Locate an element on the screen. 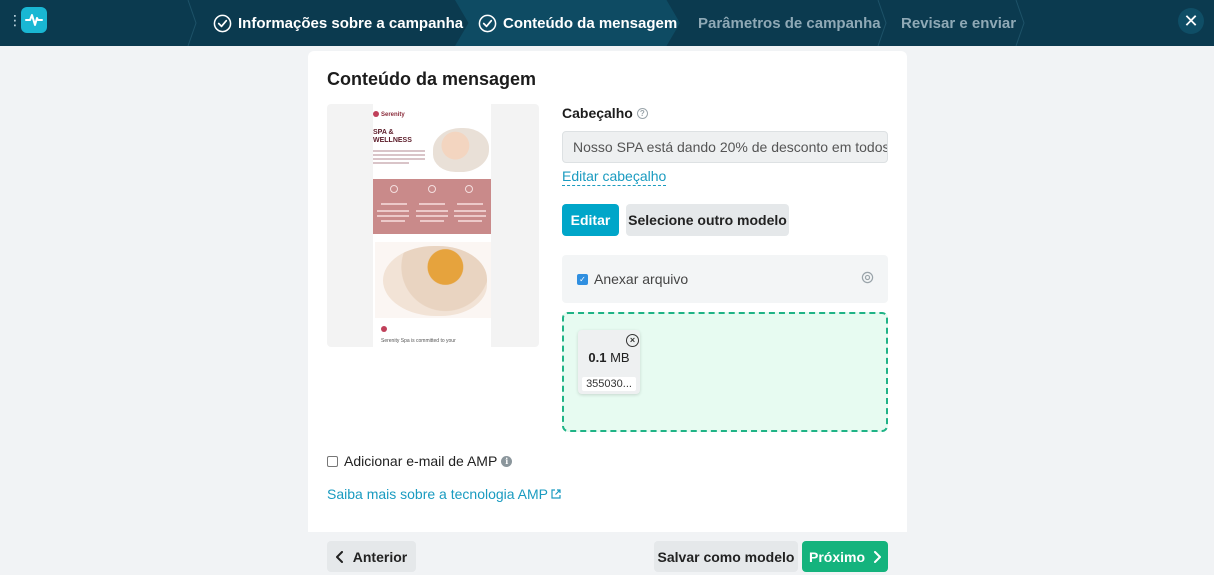  step-label: Parâmetros de campanha is located at coordinates (789, 23).